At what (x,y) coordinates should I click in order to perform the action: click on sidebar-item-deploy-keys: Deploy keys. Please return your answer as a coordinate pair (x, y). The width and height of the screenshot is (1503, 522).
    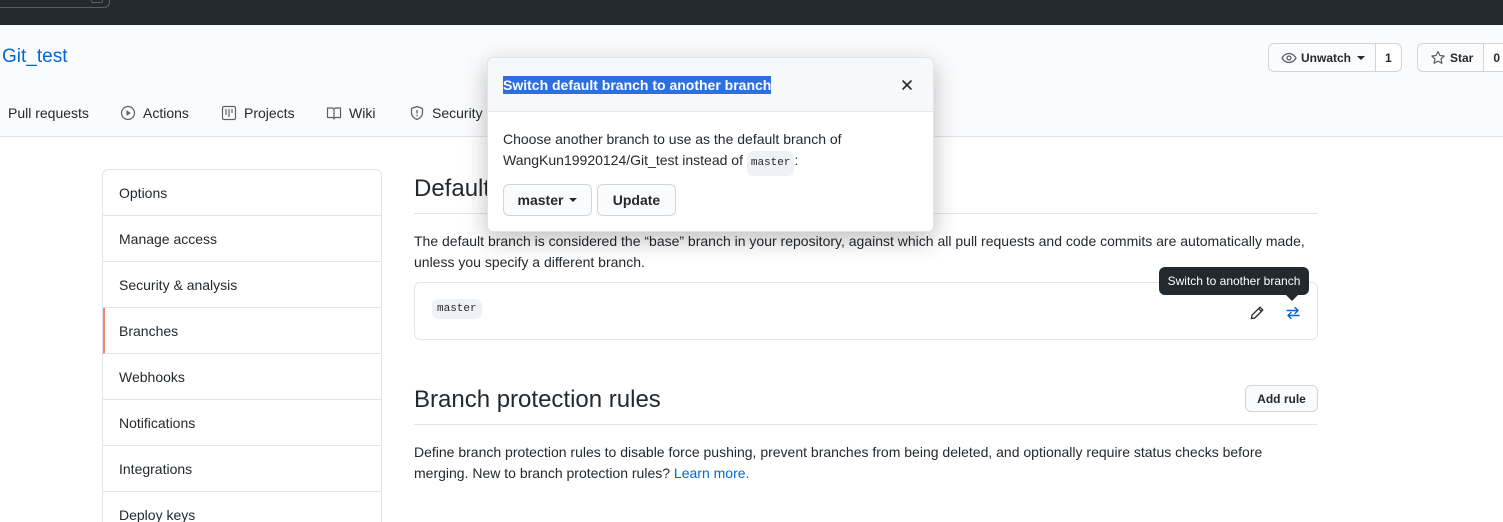
    Looking at the image, I should click on (242, 507).